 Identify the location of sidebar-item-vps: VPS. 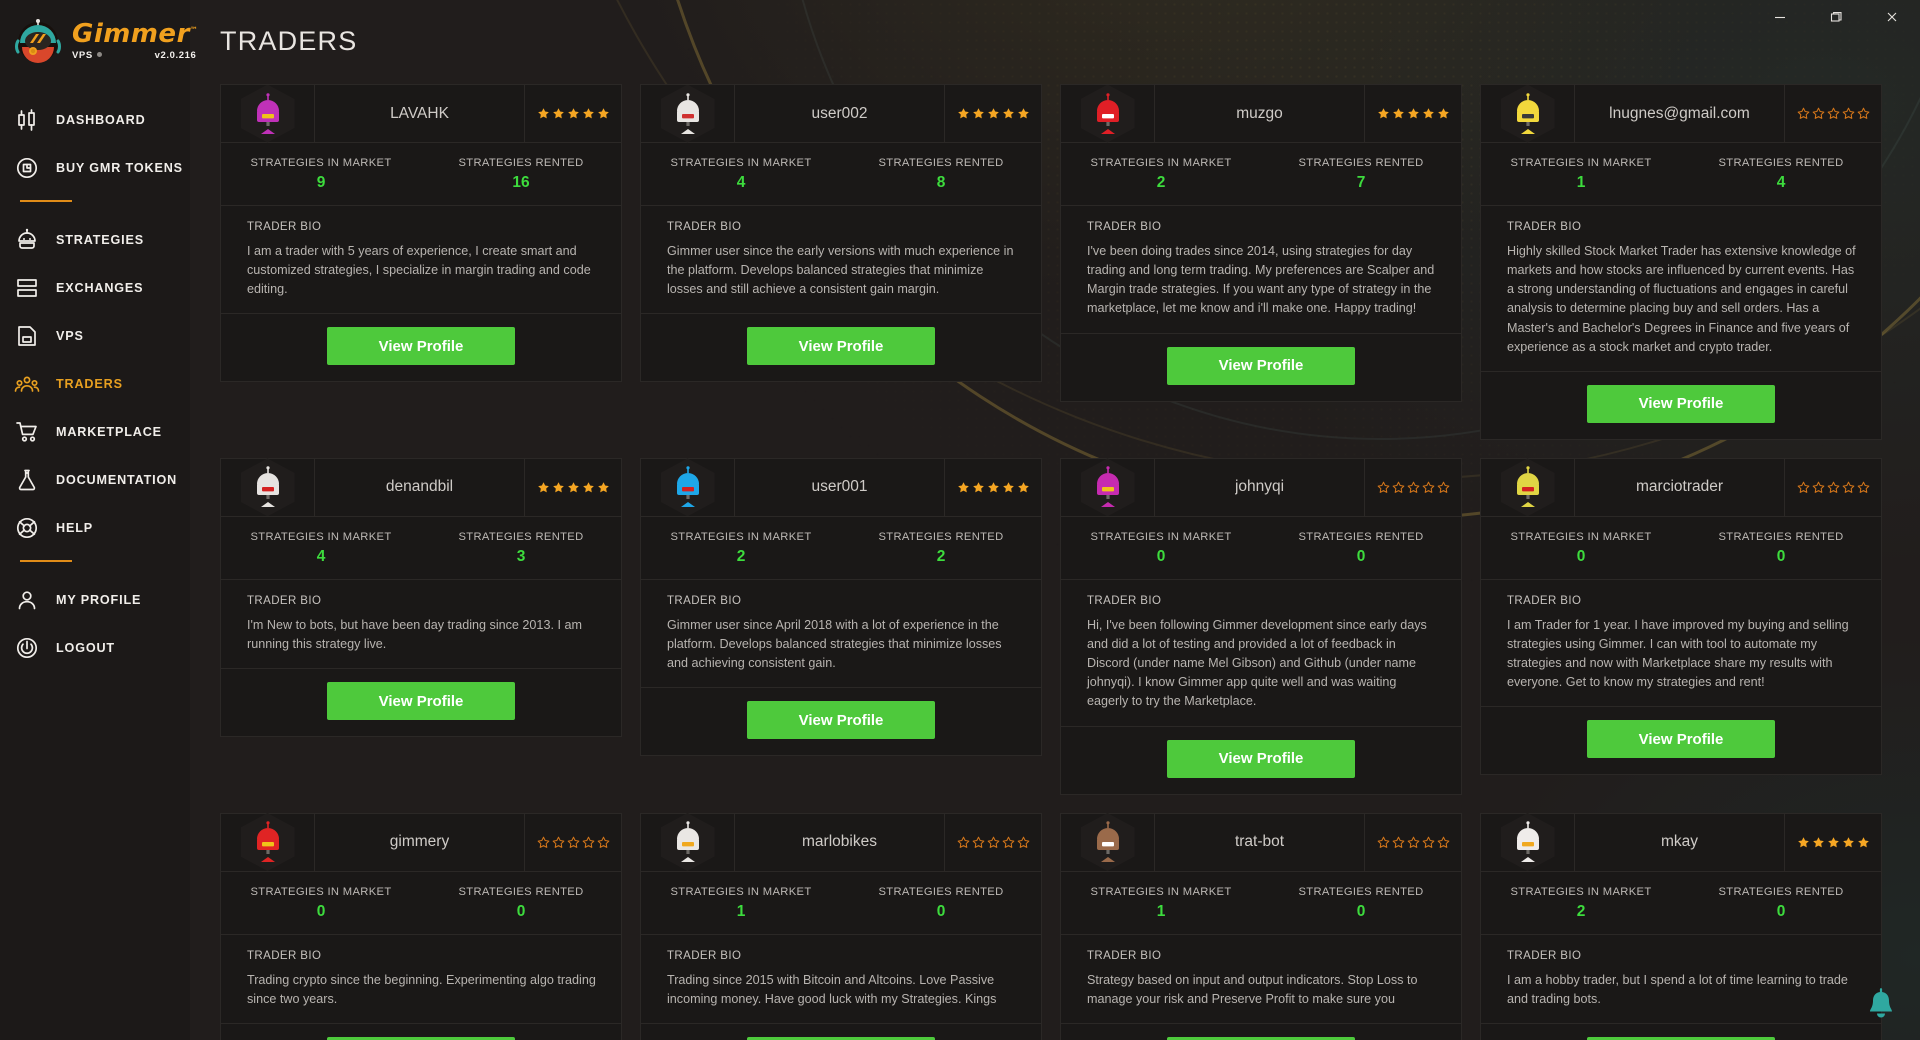
(95, 336).